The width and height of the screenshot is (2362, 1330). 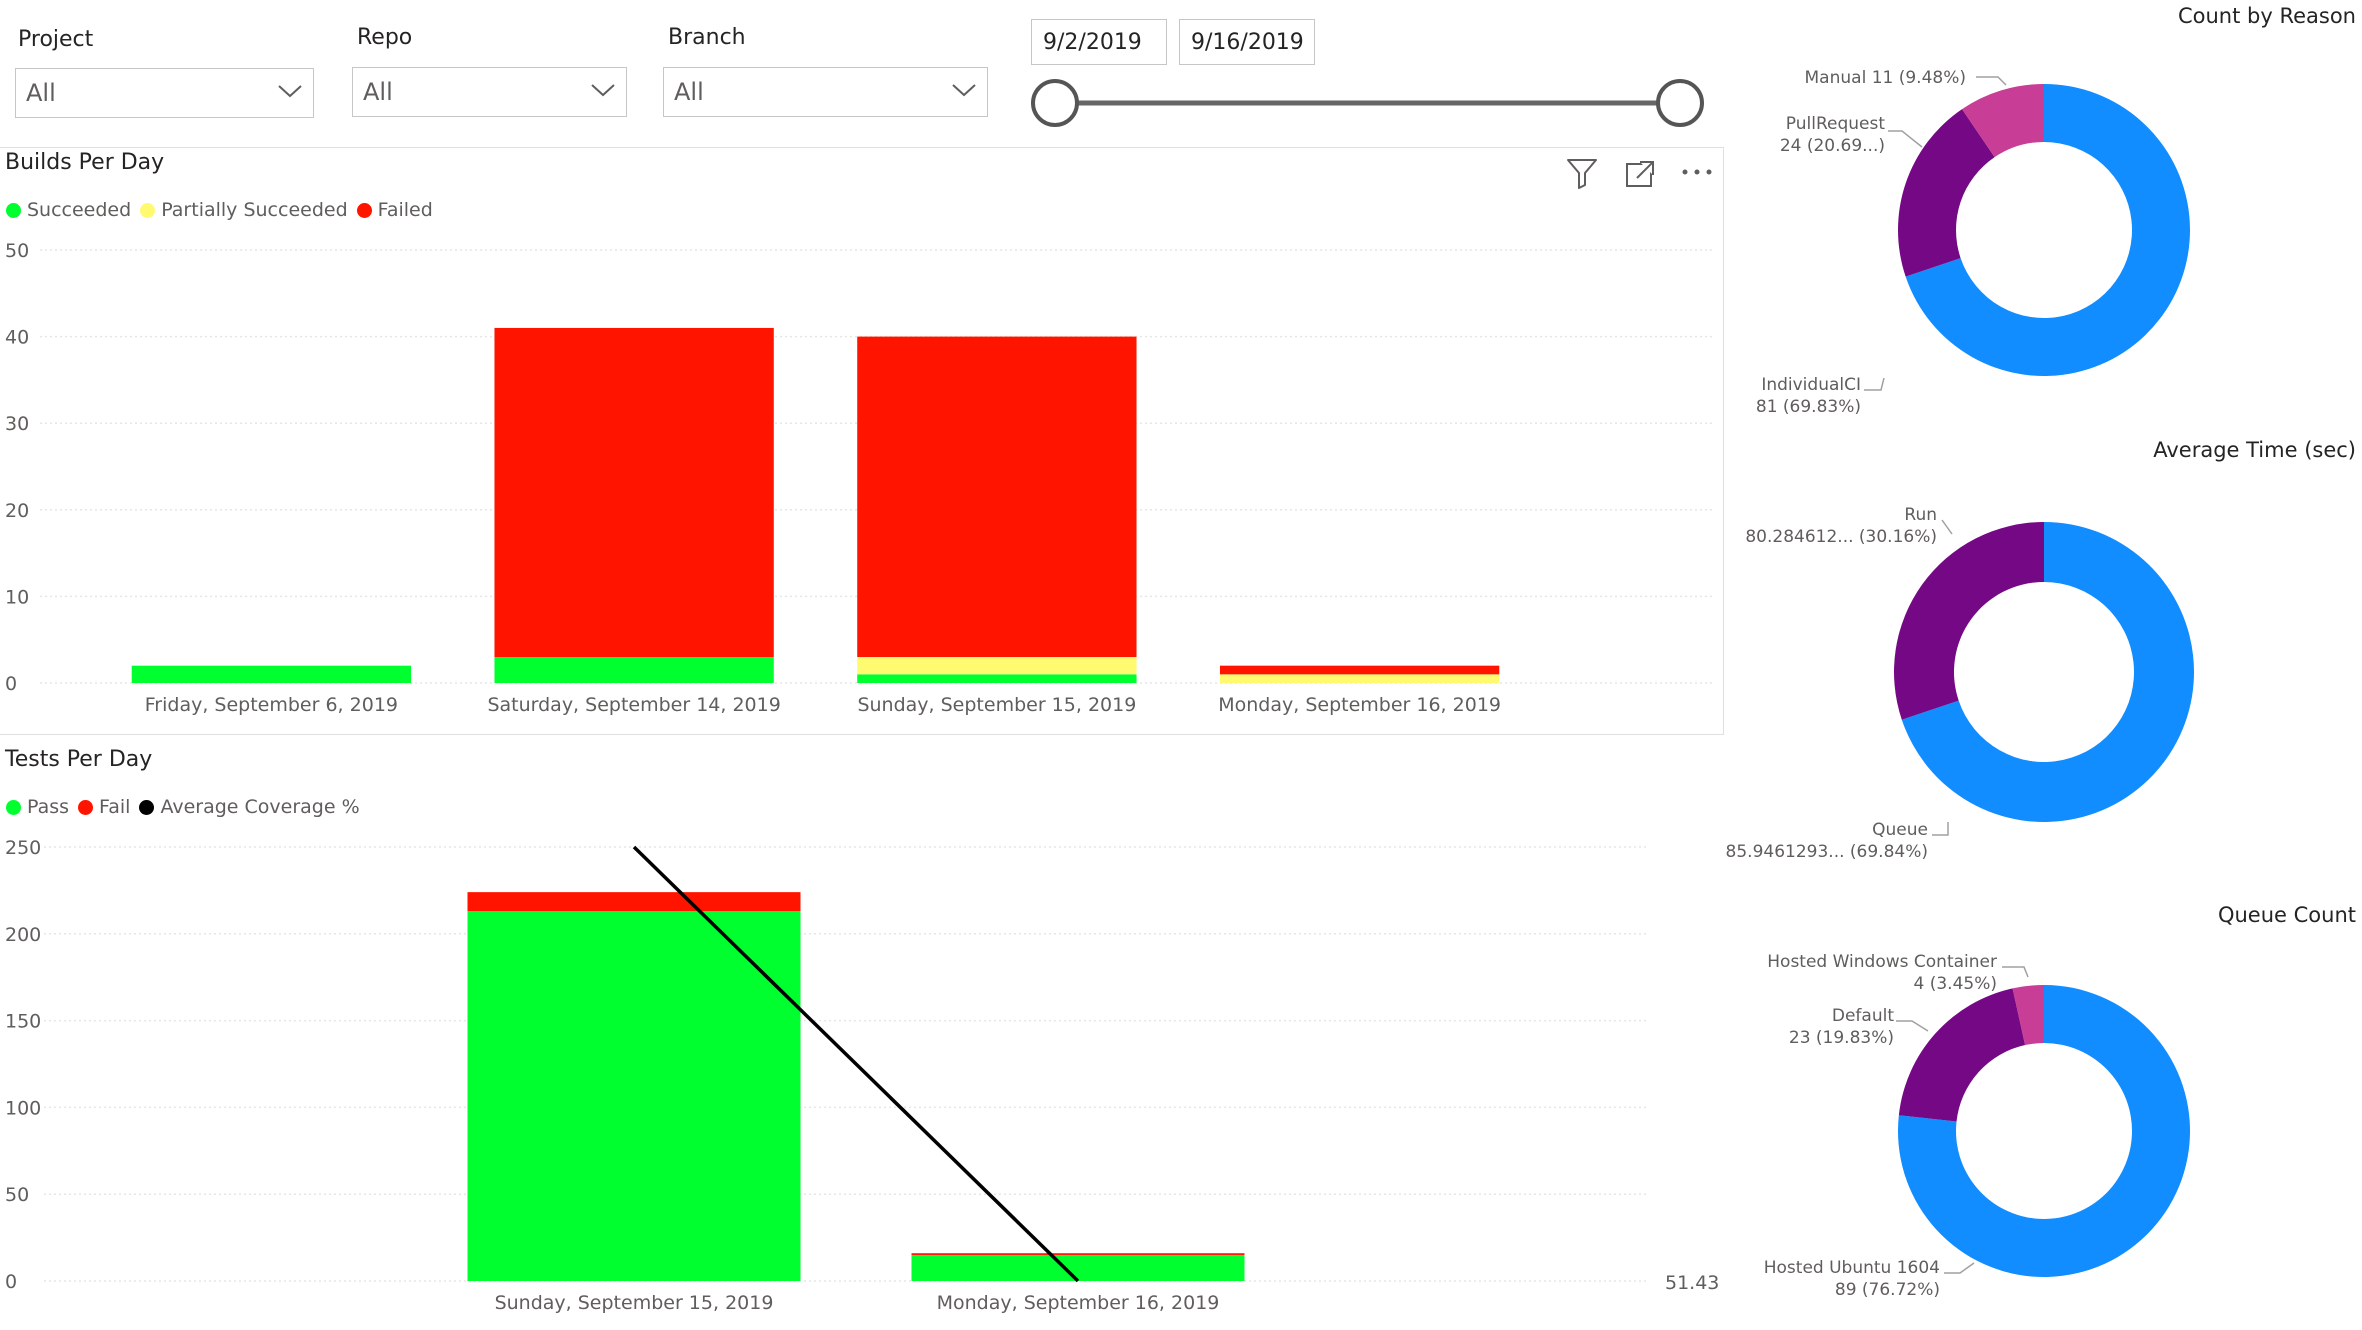 What do you see at coordinates (1887, 1290) in the screenshot?
I see `slice-detail: 89 (76.72%)` at bounding box center [1887, 1290].